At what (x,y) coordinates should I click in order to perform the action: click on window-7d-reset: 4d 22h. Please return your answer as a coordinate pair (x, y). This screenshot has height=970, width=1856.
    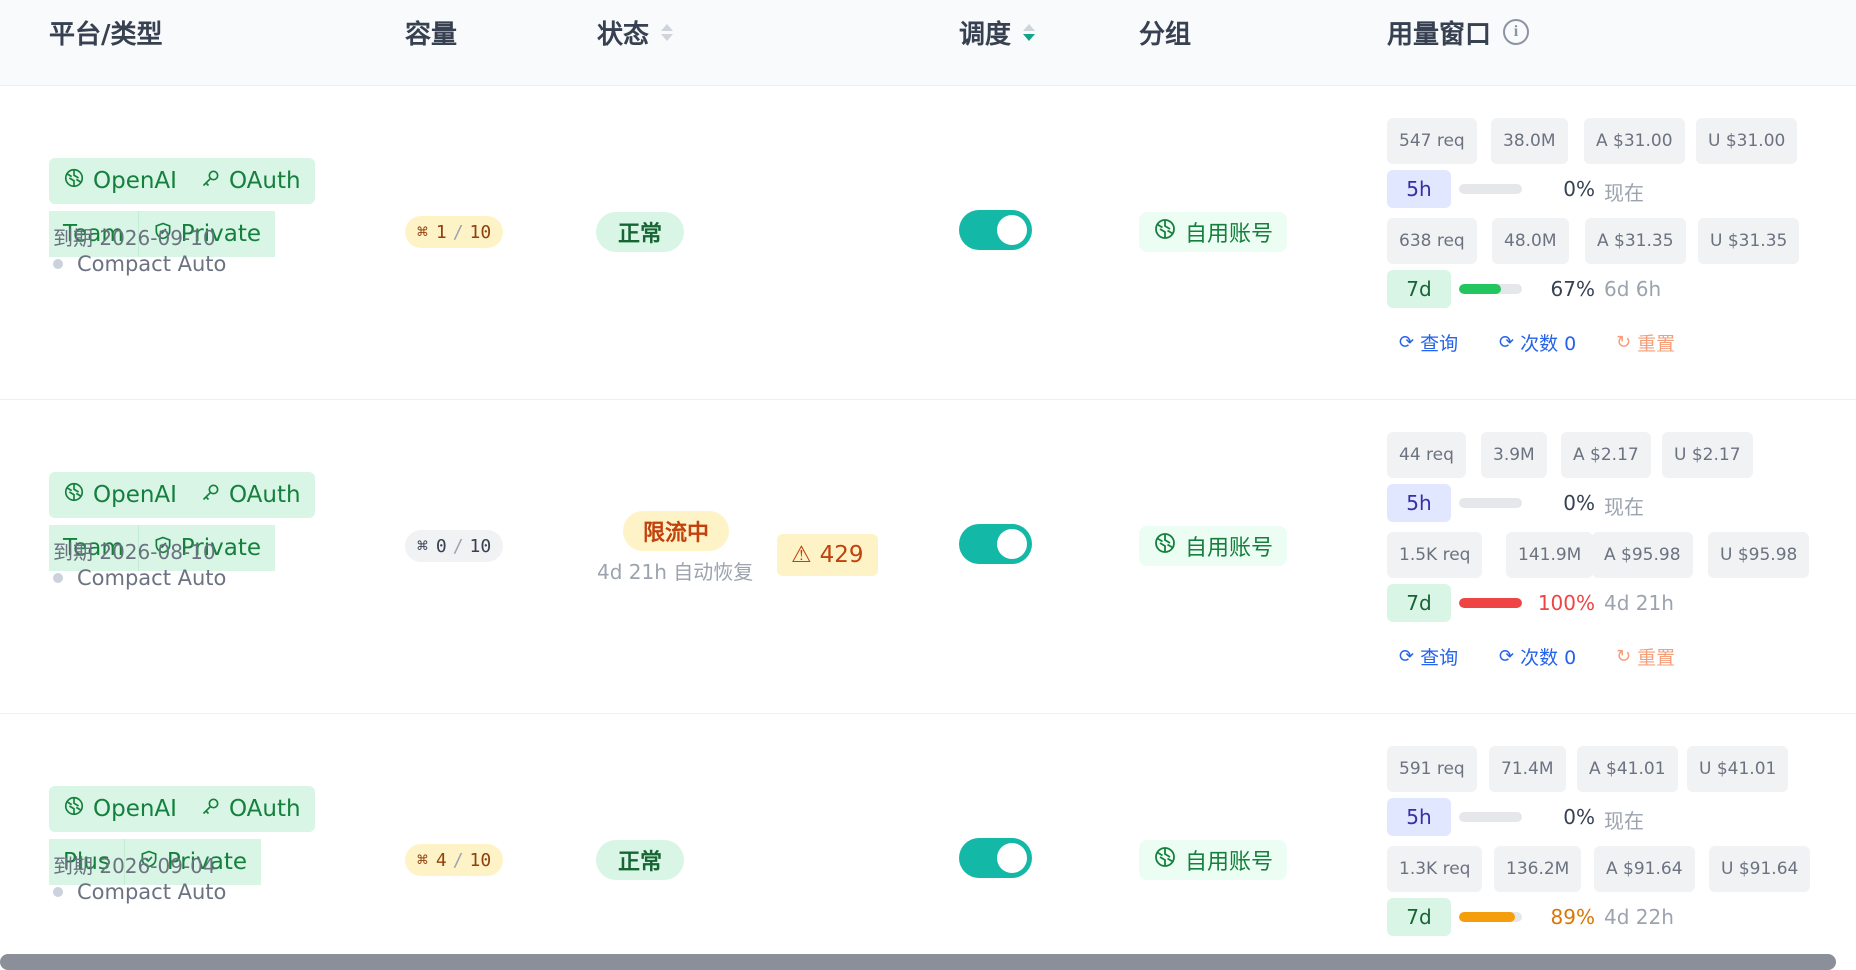
    Looking at the image, I should click on (1639, 917).